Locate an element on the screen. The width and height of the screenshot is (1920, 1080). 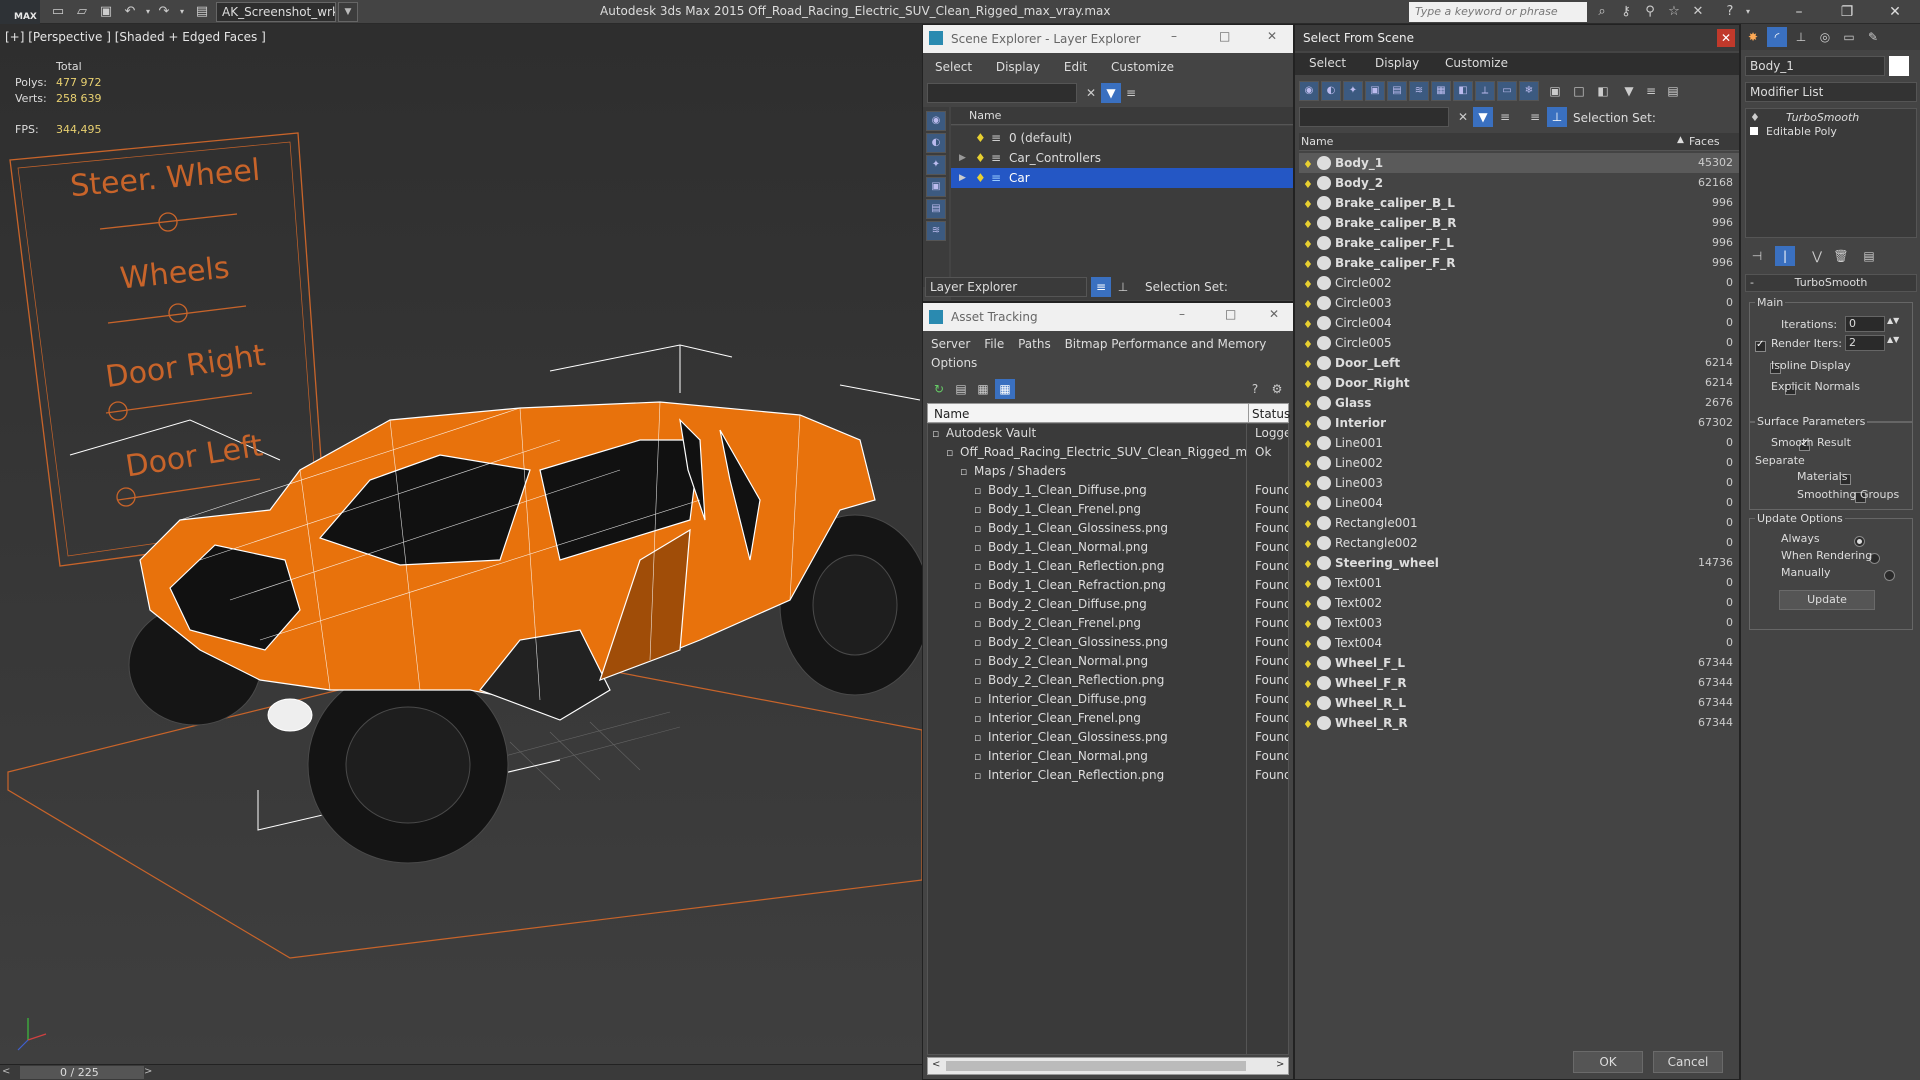
exchange-icon: ✕ is located at coordinates (1698, 12).